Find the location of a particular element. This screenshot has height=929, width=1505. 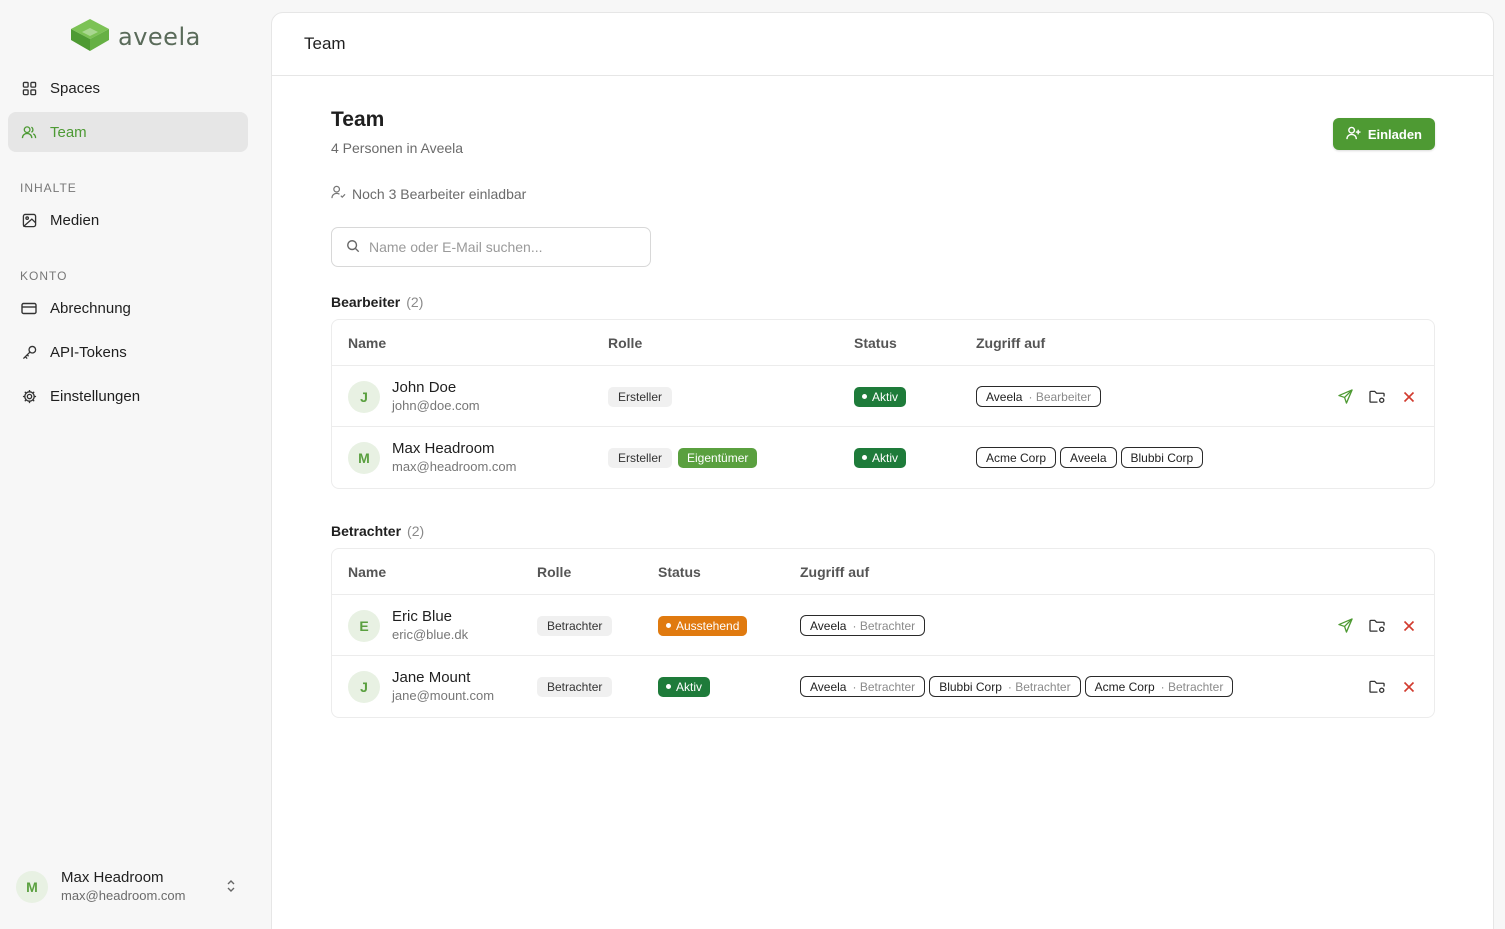

status-badge: Ausstehend is located at coordinates (703, 625).